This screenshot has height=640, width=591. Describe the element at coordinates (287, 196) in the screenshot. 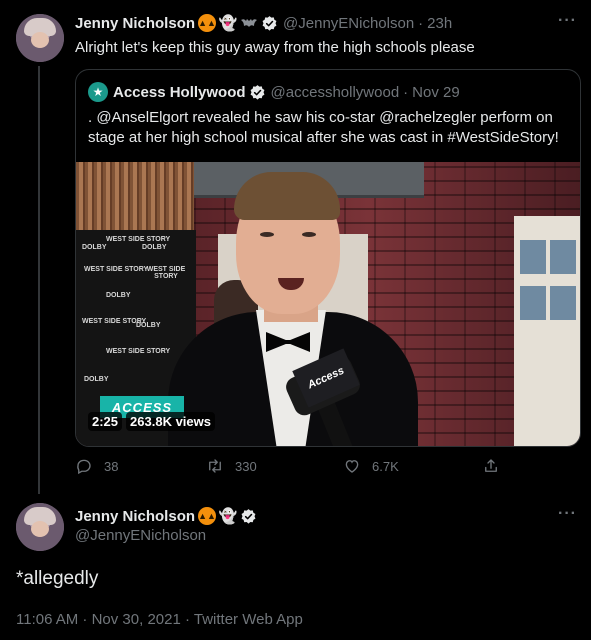

I see `hair` at that location.